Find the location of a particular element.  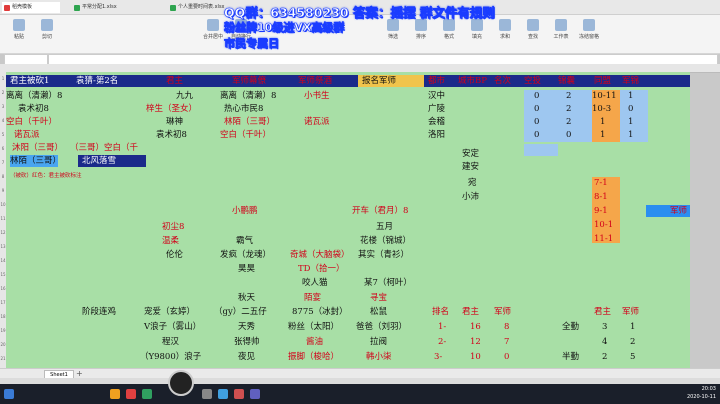

bottom-hdr-c: 宠爱（玄婷） is located at coordinates (170, 312).